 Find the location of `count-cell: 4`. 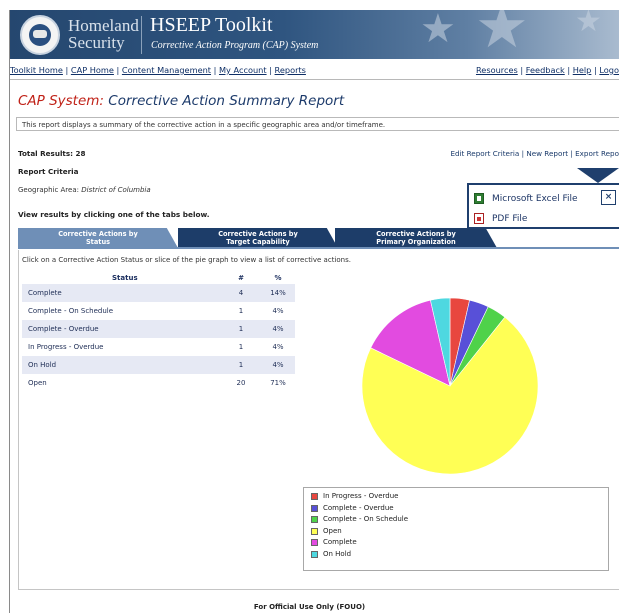

count-cell: 4 is located at coordinates (241, 293).